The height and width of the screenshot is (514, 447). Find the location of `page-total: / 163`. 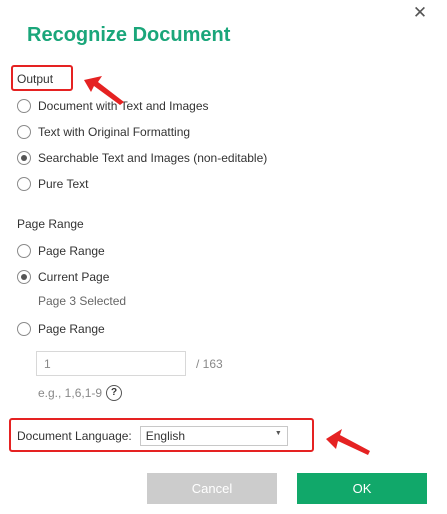

page-total: / 163 is located at coordinates (209, 364).